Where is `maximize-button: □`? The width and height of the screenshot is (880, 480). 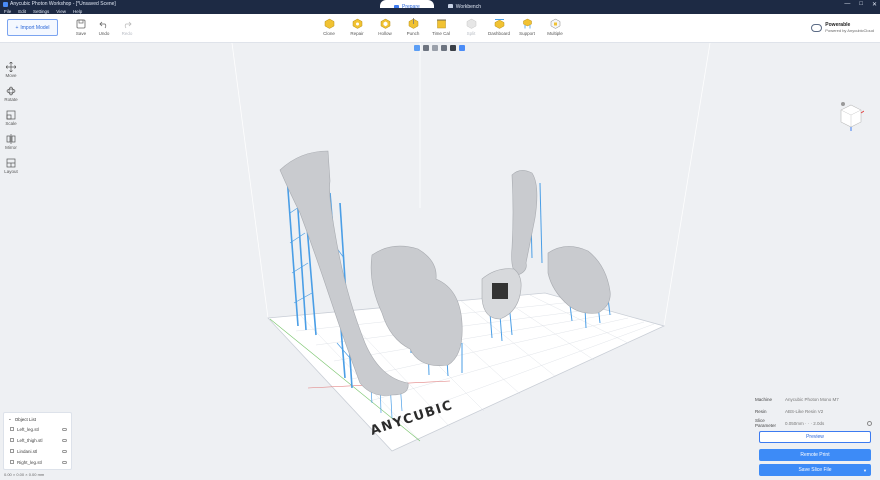 maximize-button: □ is located at coordinates (861, 4).